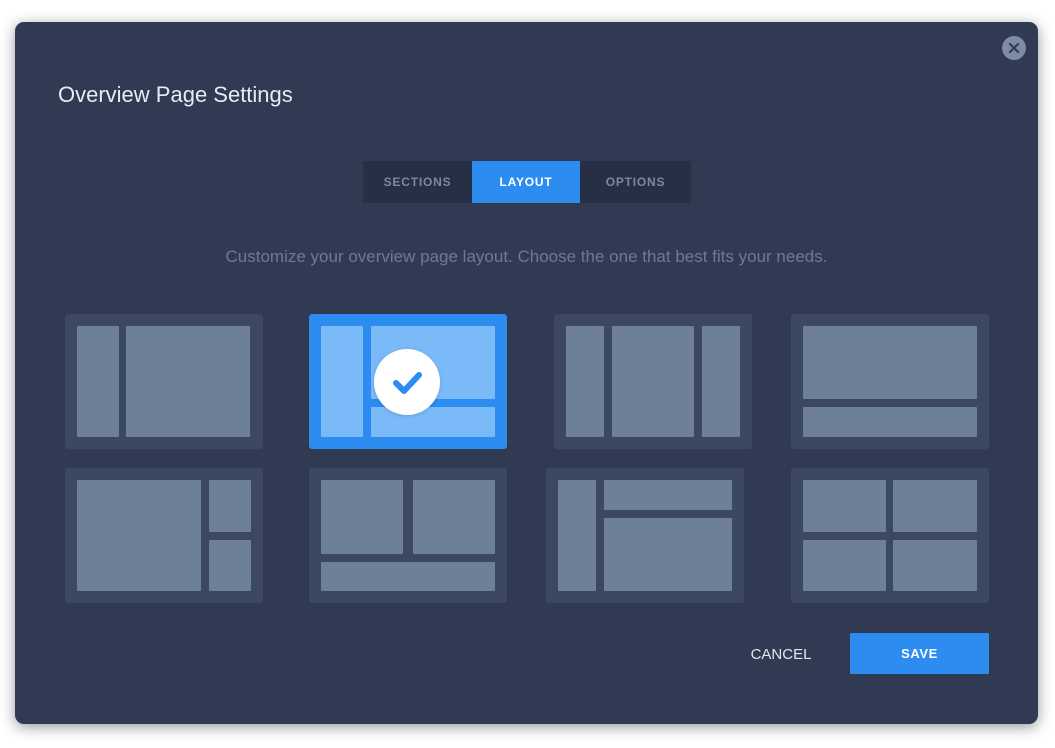 This screenshot has height=748, width=1055. I want to click on layout-option-sidebar-with-split-main, so click(408, 381).